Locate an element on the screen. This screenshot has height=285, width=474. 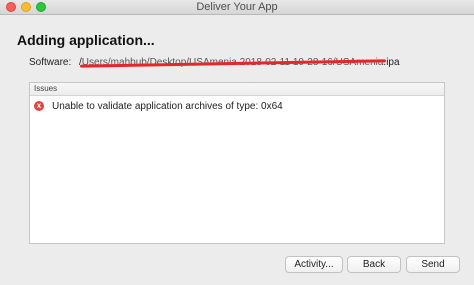
title-bar: Deliver Your App is located at coordinates (237, 7).